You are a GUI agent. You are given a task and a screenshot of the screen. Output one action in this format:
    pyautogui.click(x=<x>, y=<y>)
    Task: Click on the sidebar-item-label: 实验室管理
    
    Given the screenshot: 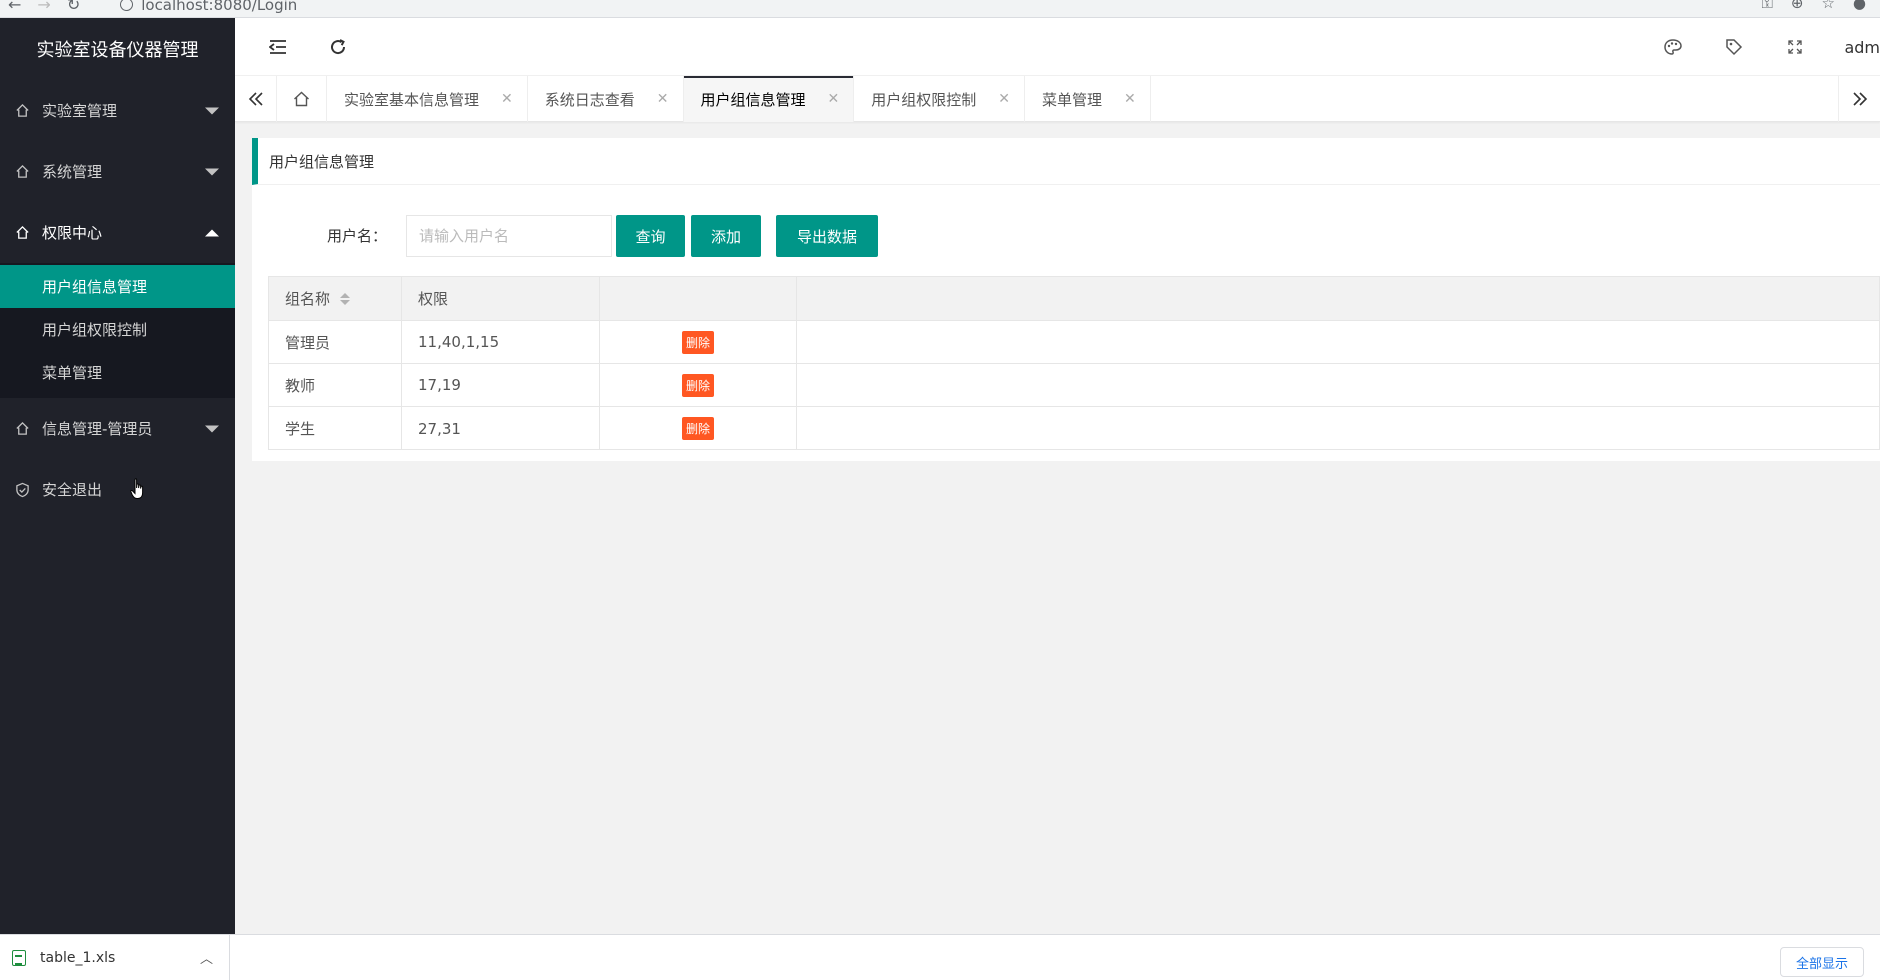 What is the action you would take?
    pyautogui.click(x=80, y=111)
    